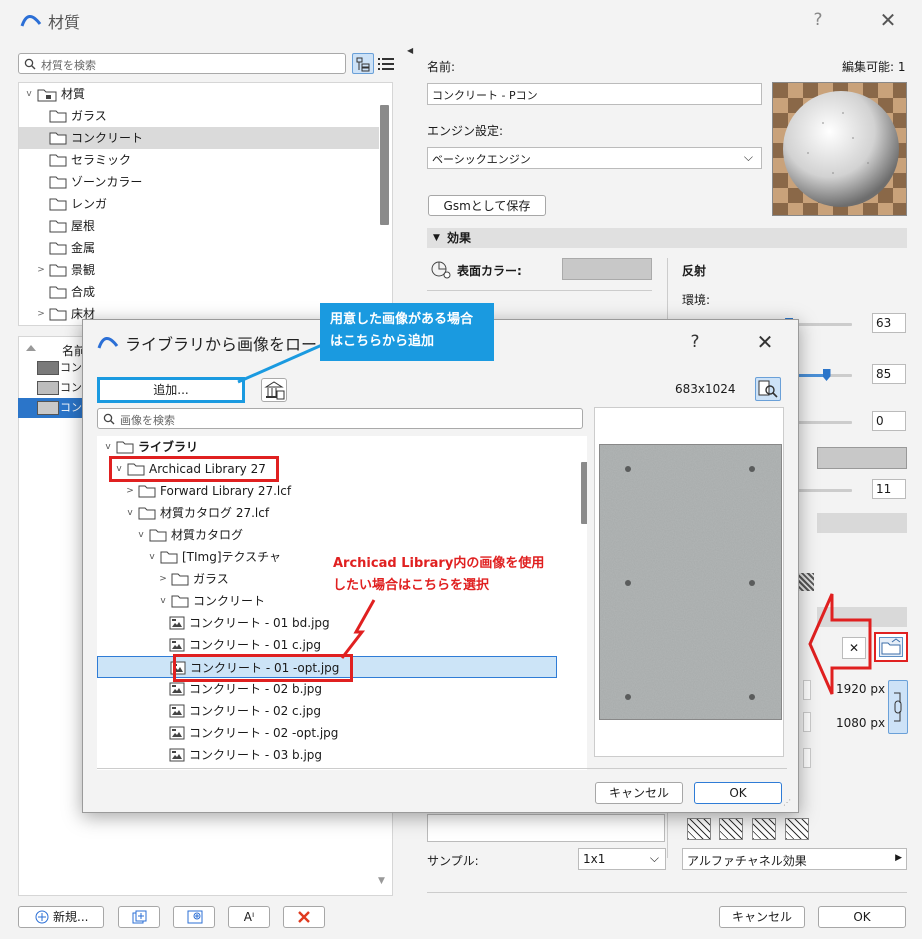 This screenshot has height=939, width=922. I want to click on material-category-tree: v 材質 ガラス コンクリート セラミック ゾーンカラー レンガ 屋根 金属 > 景観 合成 > 床材, so click(205, 204).